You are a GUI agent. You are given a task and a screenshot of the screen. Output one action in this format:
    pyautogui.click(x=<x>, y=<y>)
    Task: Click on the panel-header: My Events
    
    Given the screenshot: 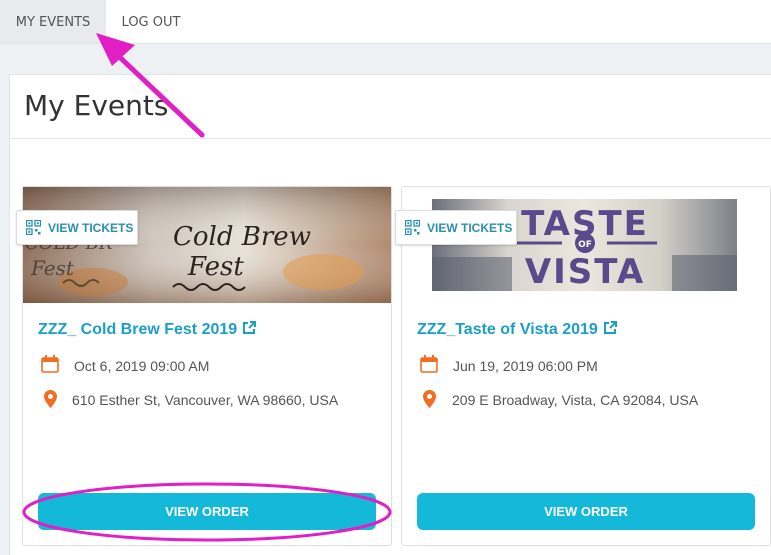 What is the action you would take?
    pyautogui.click(x=390, y=107)
    